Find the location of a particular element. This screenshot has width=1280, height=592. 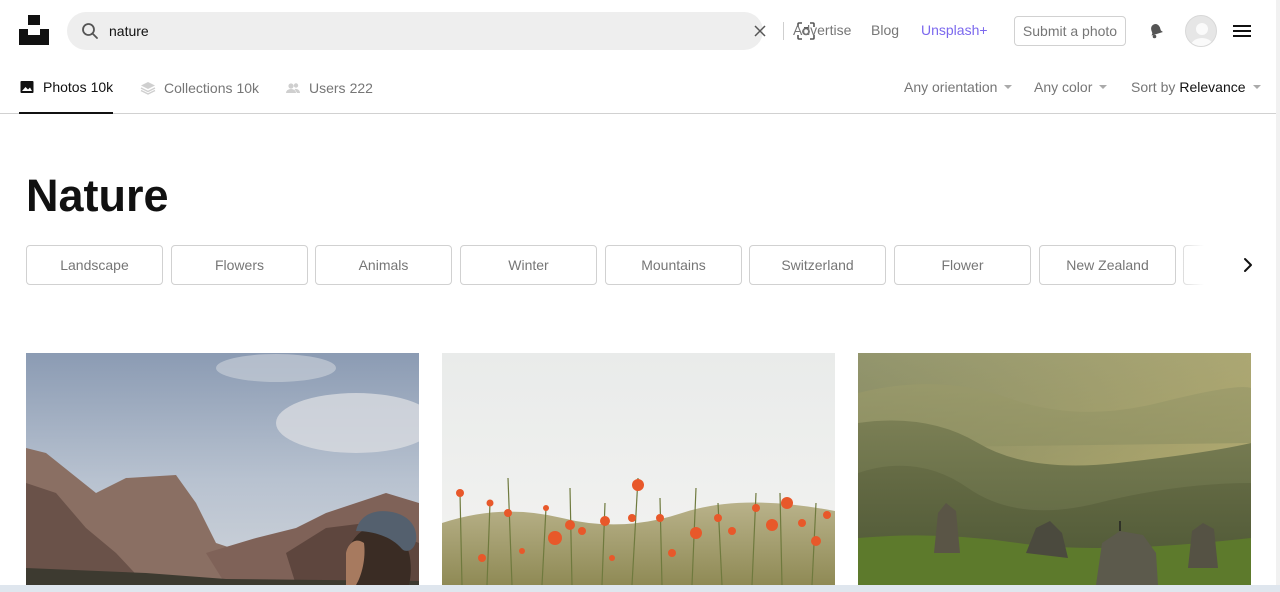

tab-collections: Collections 10k is located at coordinates (199, 87).